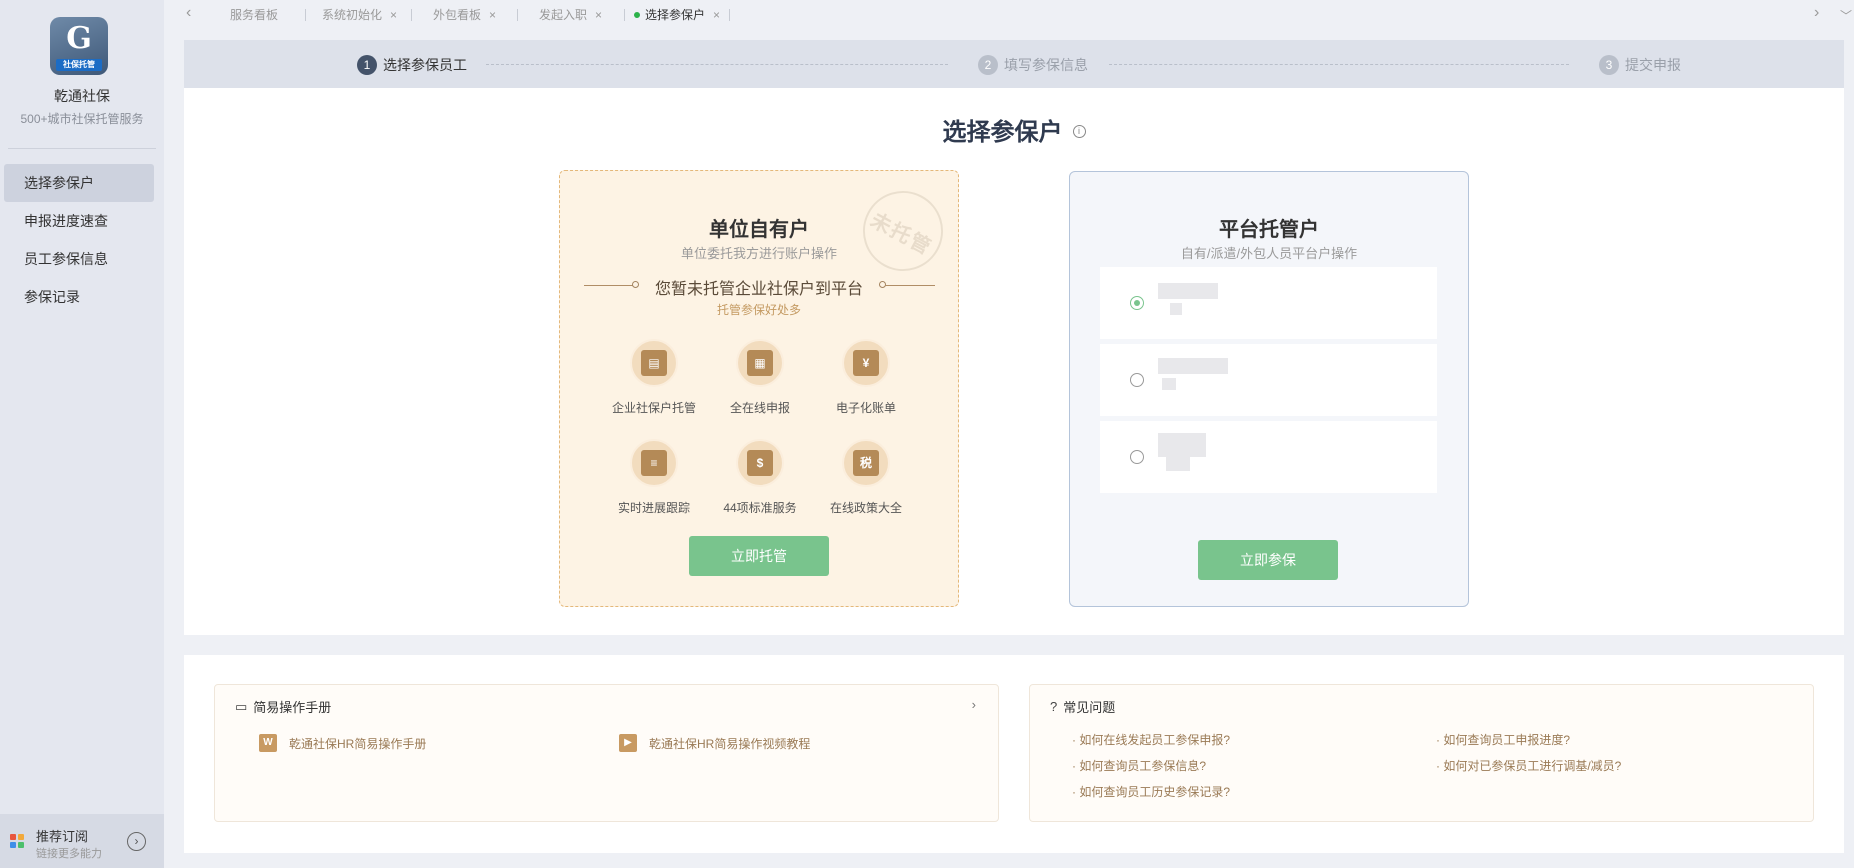 This screenshot has height=868, width=1854. I want to click on manual-header: ▭ 简易操作手册, so click(283, 706).